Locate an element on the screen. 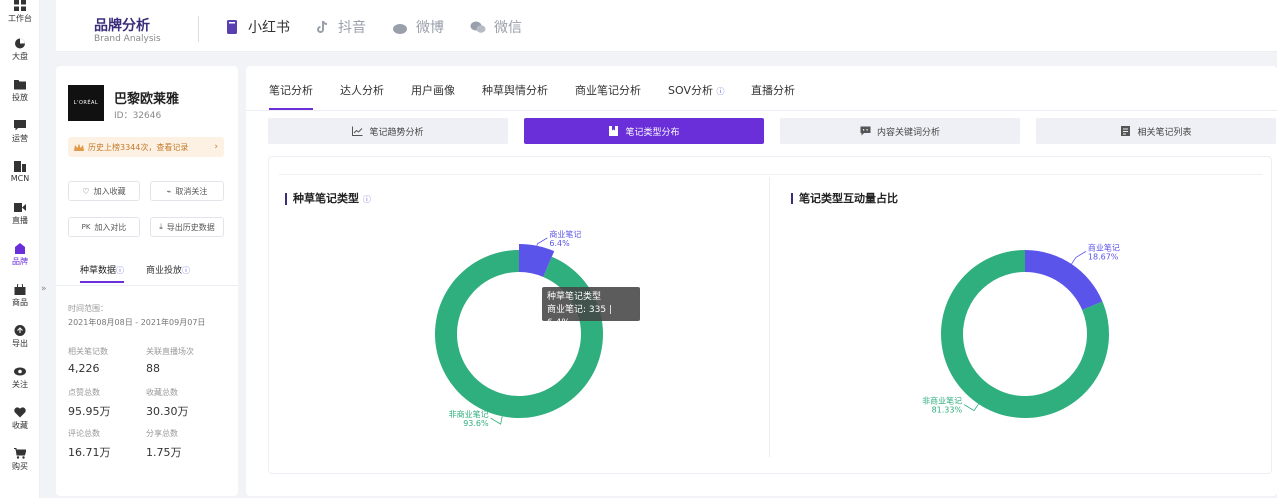 The height and width of the screenshot is (498, 1277). rail-item-7: 商品 is located at coordinates (20, 295).